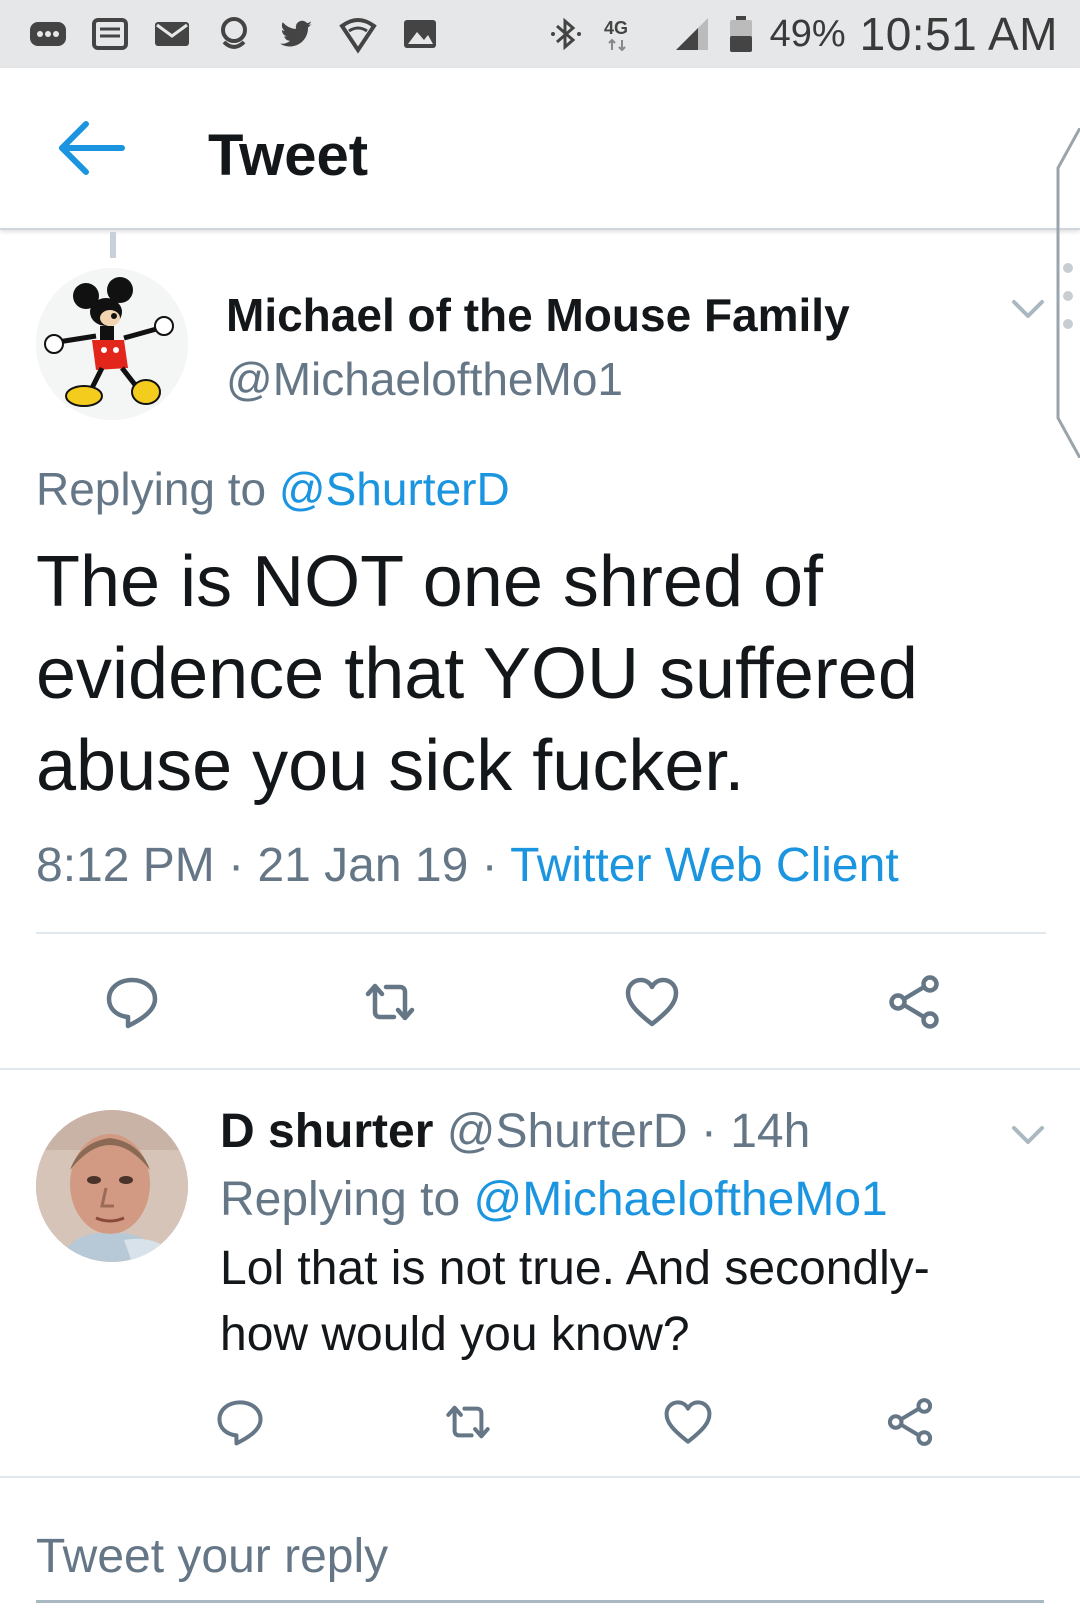  I want to click on edge-panel-handle, so click(1067, 293).